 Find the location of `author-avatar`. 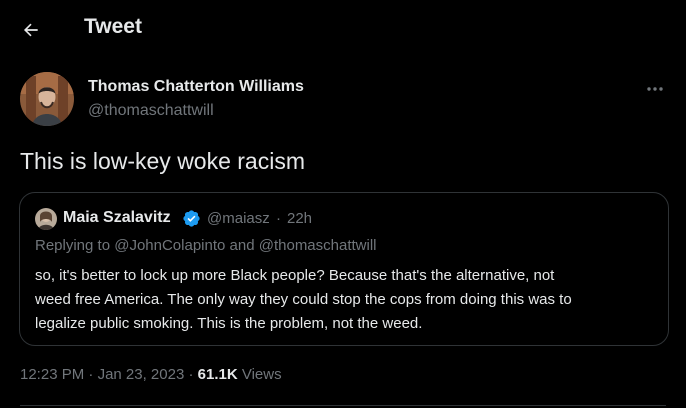

author-avatar is located at coordinates (47, 99).